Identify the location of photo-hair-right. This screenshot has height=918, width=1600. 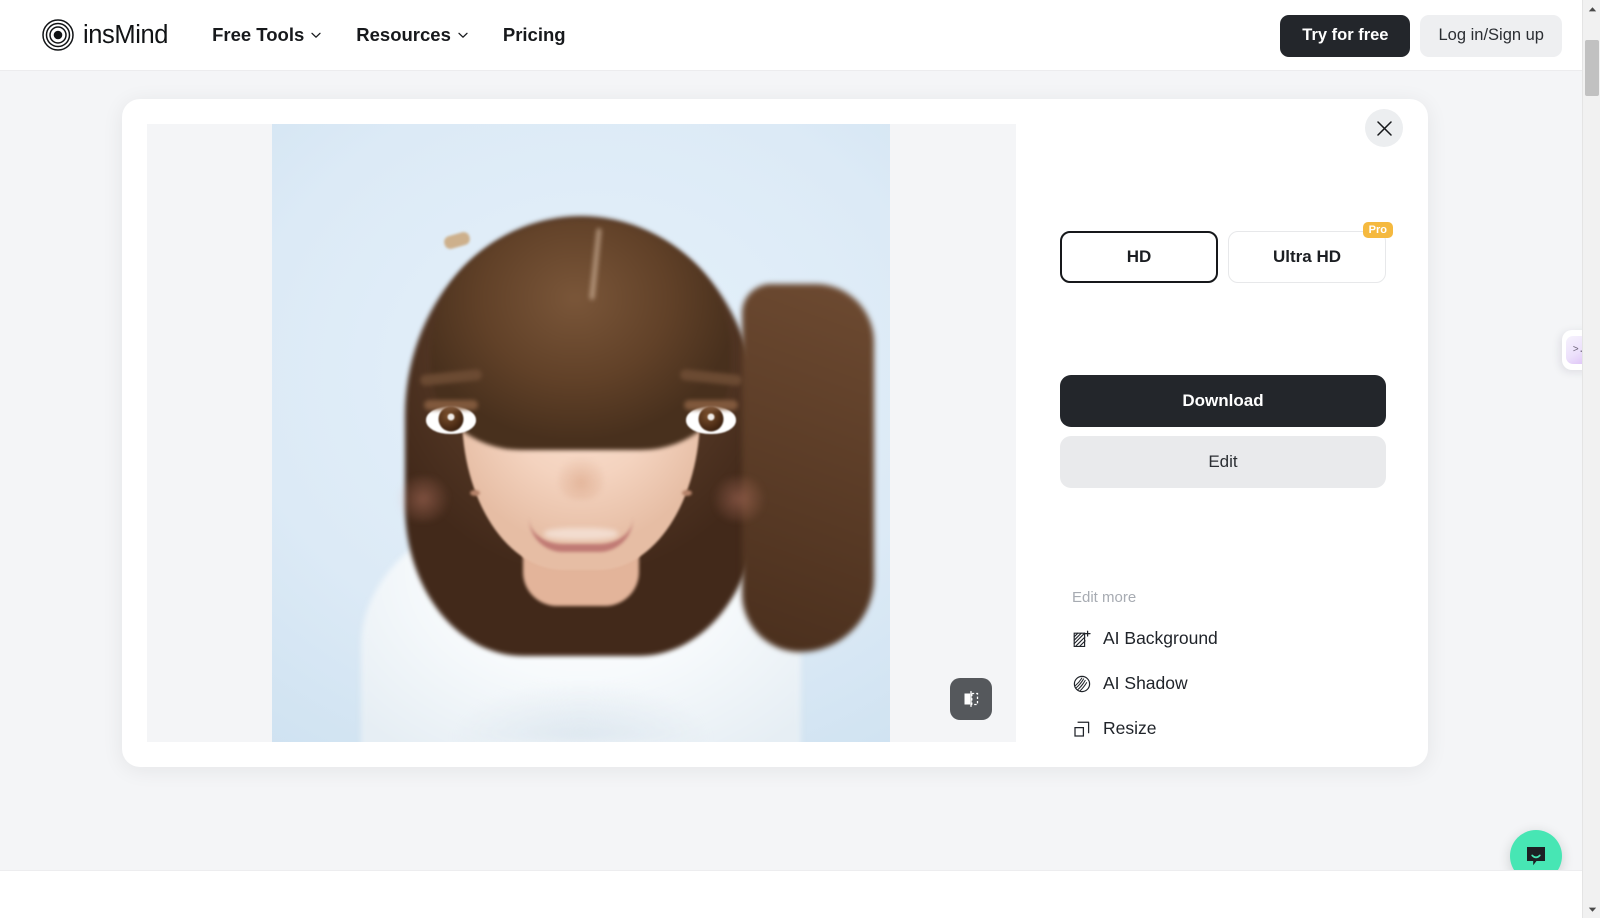
(808, 468).